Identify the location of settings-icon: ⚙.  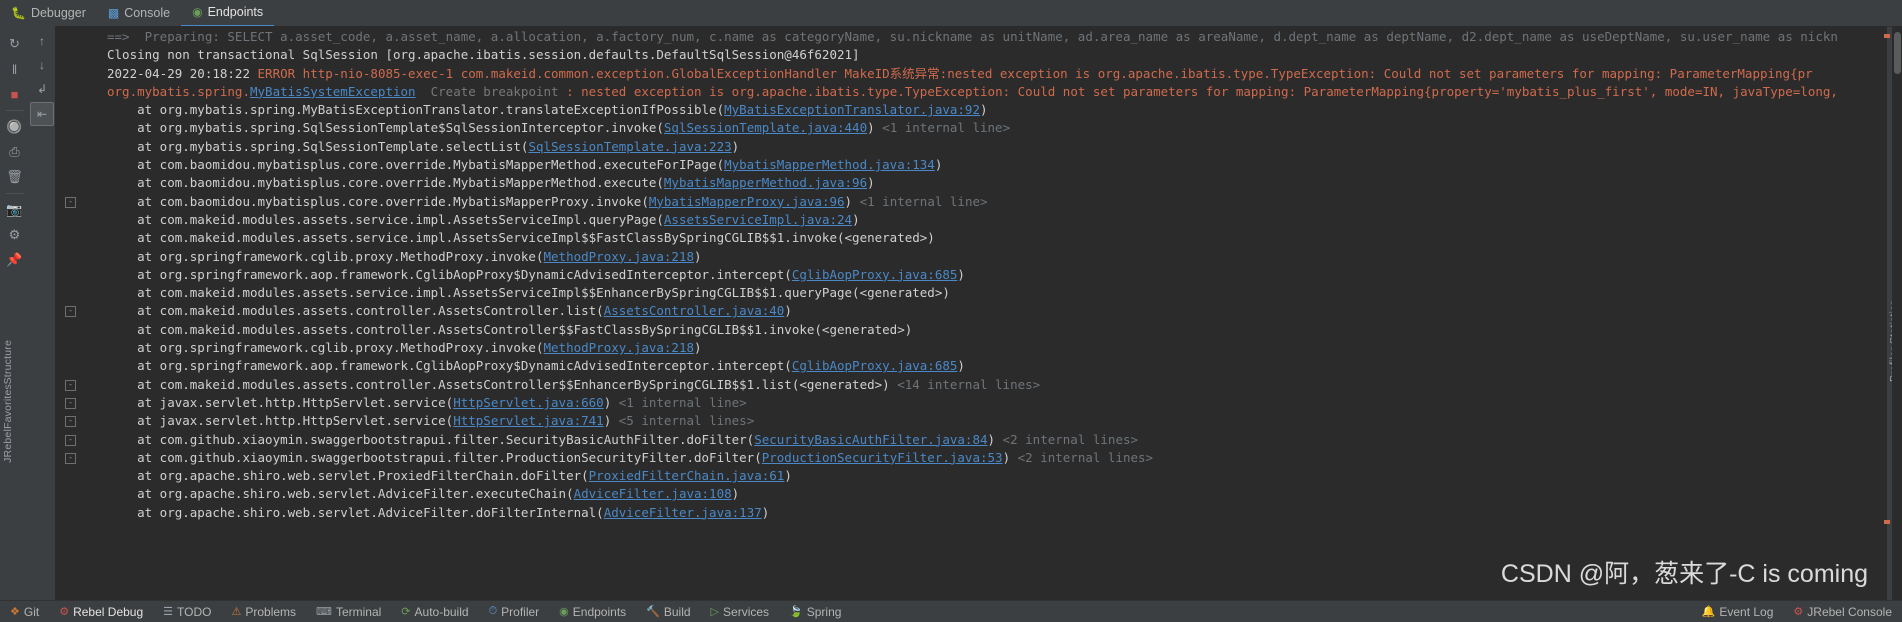
(15, 235).